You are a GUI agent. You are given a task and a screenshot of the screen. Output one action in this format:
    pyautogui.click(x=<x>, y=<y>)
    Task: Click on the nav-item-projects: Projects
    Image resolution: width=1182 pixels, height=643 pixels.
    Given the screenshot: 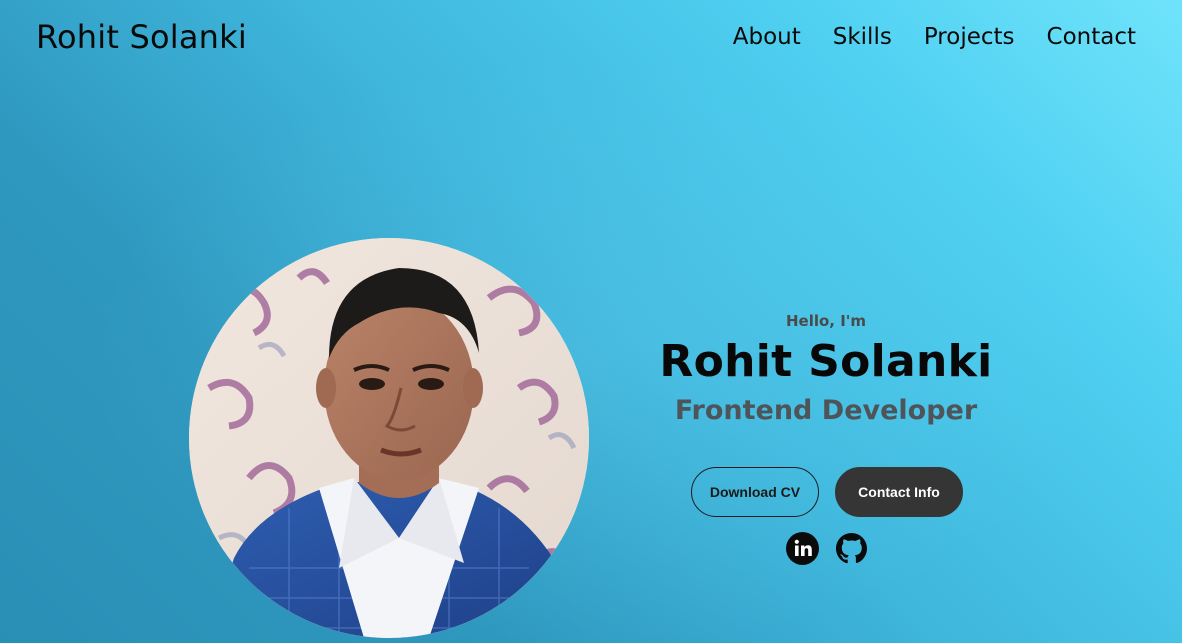 What is the action you would take?
    pyautogui.click(x=969, y=37)
    